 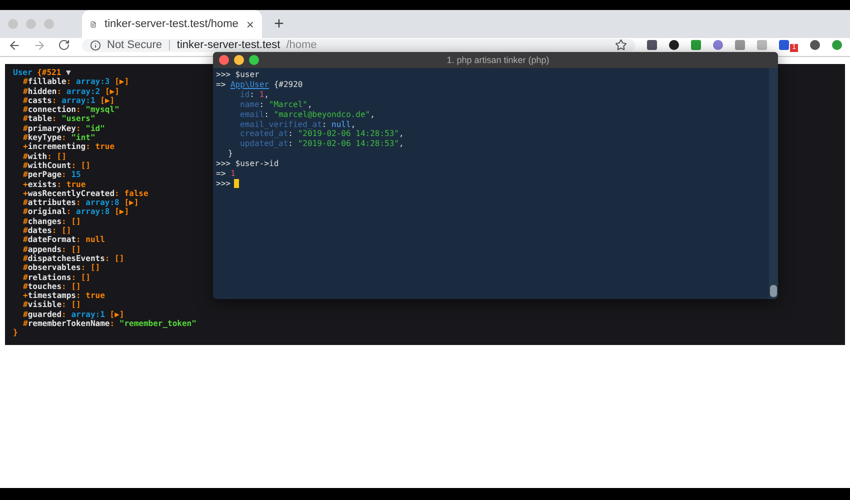 What do you see at coordinates (93, 82) in the screenshot?
I see `property-value: array:3` at bounding box center [93, 82].